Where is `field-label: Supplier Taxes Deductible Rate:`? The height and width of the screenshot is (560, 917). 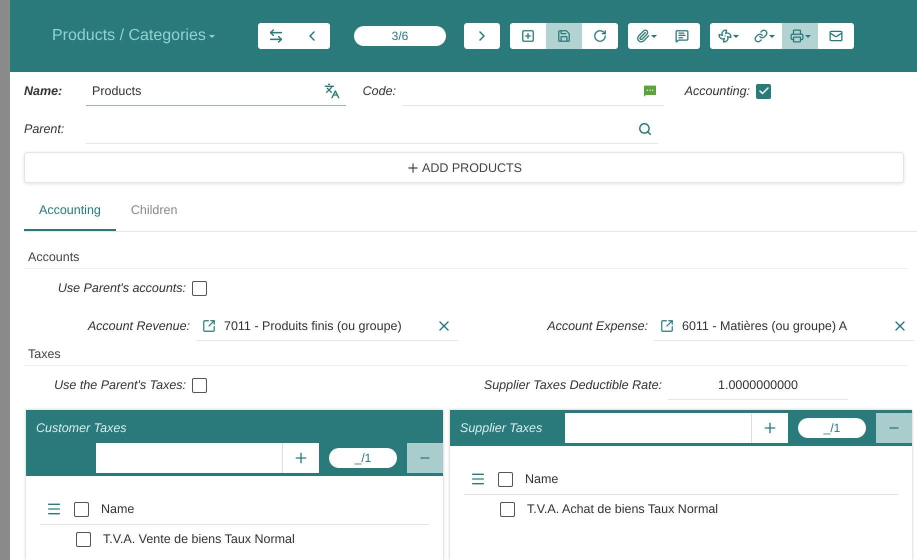 field-label: Supplier Taxes Deductible Rate: is located at coordinates (572, 385).